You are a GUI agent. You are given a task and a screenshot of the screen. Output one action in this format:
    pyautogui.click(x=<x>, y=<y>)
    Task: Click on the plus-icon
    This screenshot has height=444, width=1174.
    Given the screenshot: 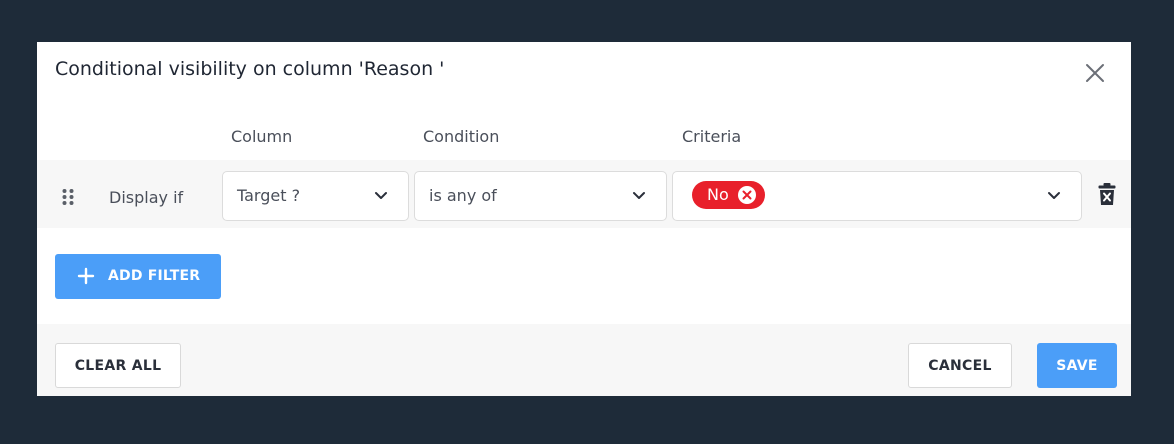 What is the action you would take?
    pyautogui.click(x=86, y=276)
    